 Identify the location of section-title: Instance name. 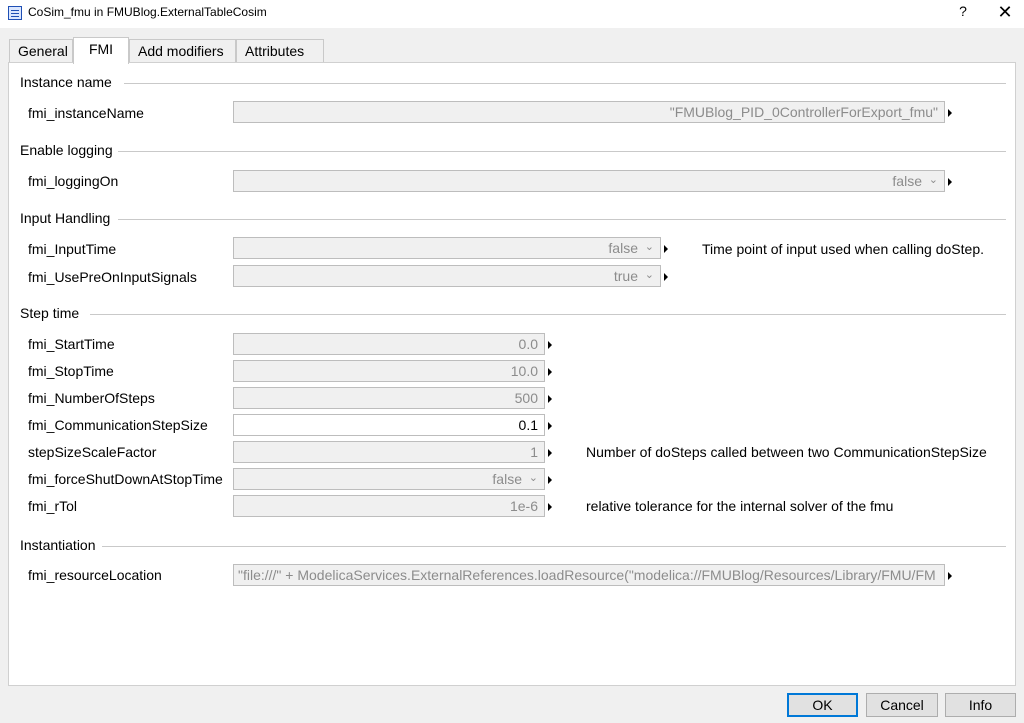
(68, 82).